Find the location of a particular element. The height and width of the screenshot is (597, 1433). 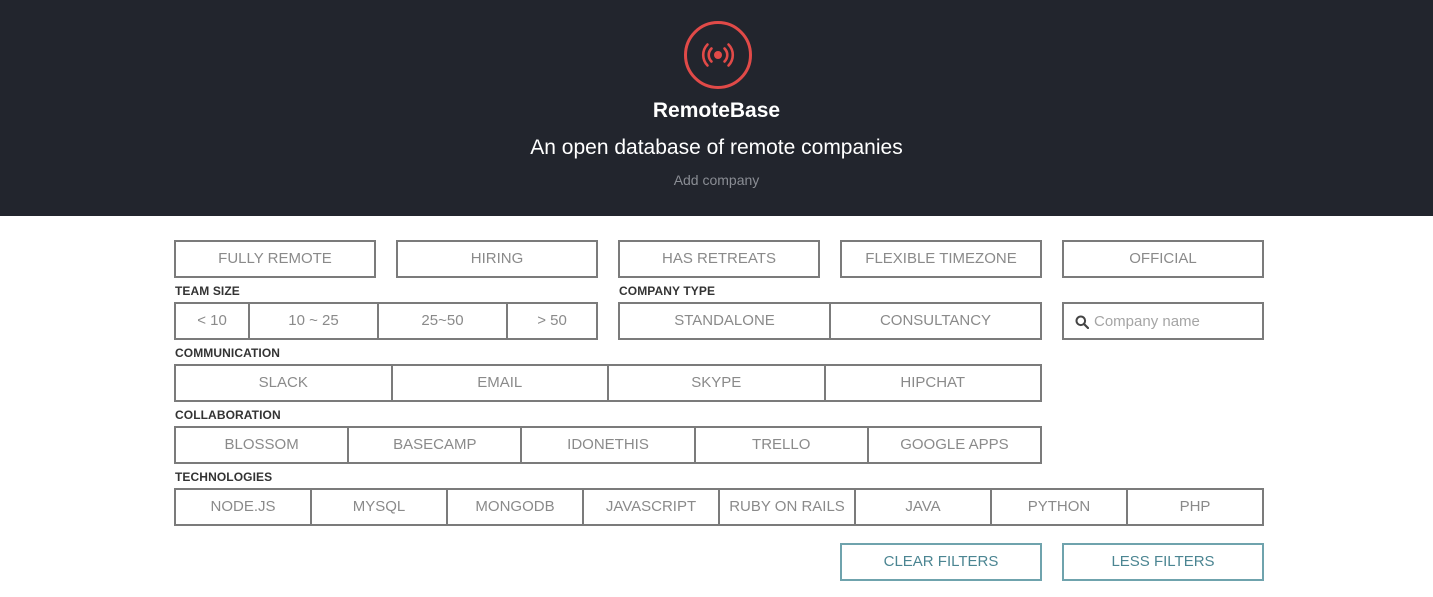

communication-option: HIPCHAT is located at coordinates (932, 383).